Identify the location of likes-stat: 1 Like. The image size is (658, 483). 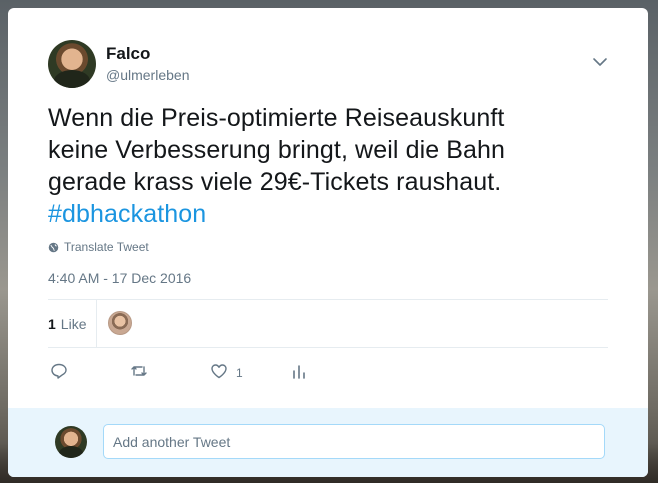
(72, 323).